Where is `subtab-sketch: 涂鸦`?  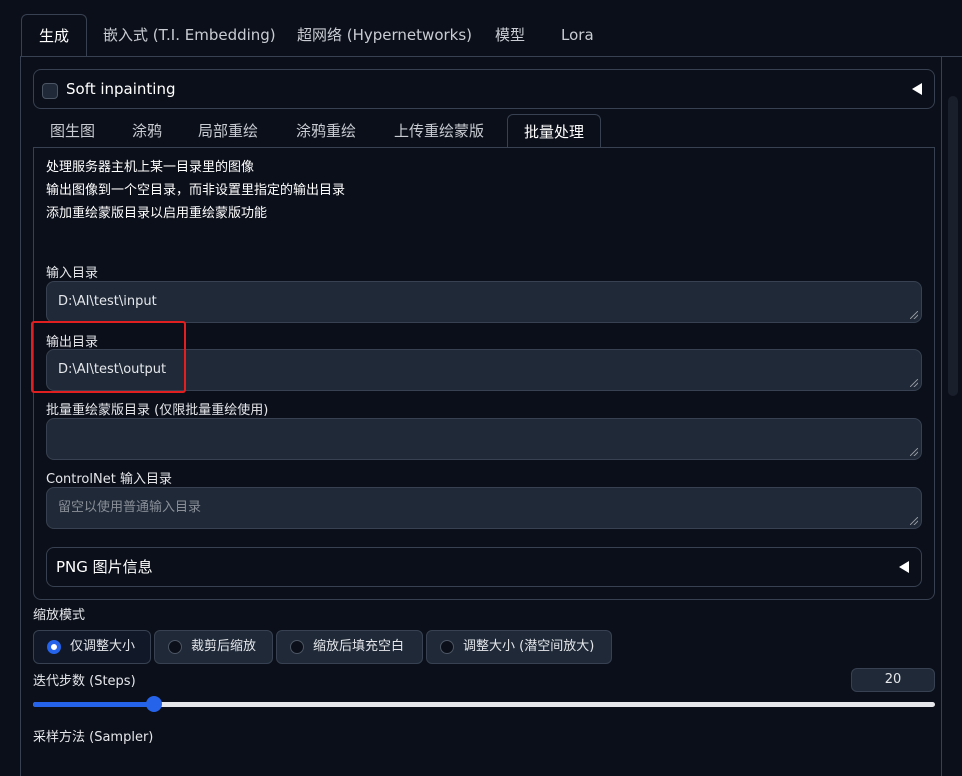 subtab-sketch: 涂鸦 is located at coordinates (147, 131).